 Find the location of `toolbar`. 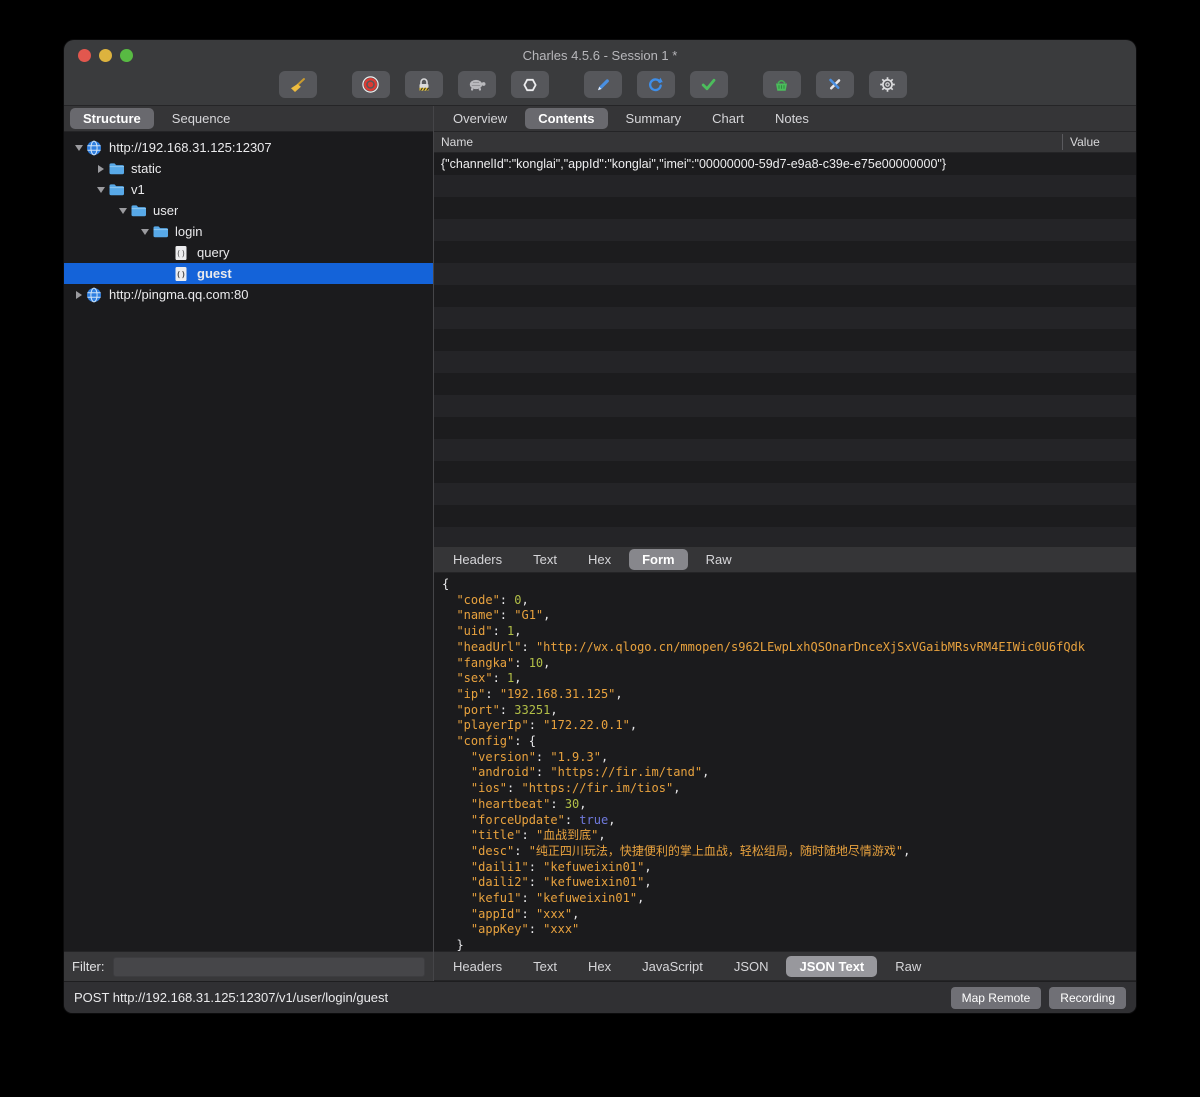

toolbar is located at coordinates (600, 88).